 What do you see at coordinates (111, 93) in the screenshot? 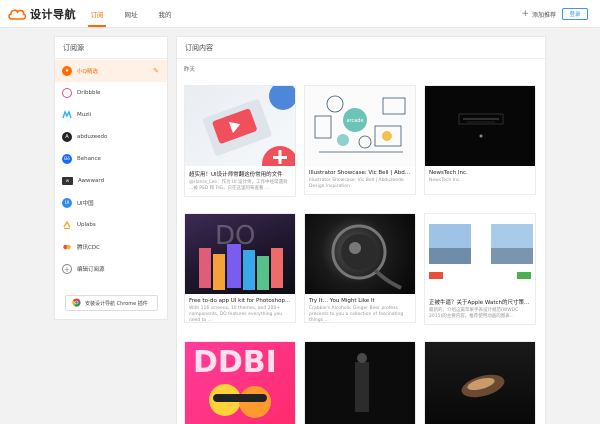
I see `sidebar-item-dribbble: Dribbble` at bounding box center [111, 93].